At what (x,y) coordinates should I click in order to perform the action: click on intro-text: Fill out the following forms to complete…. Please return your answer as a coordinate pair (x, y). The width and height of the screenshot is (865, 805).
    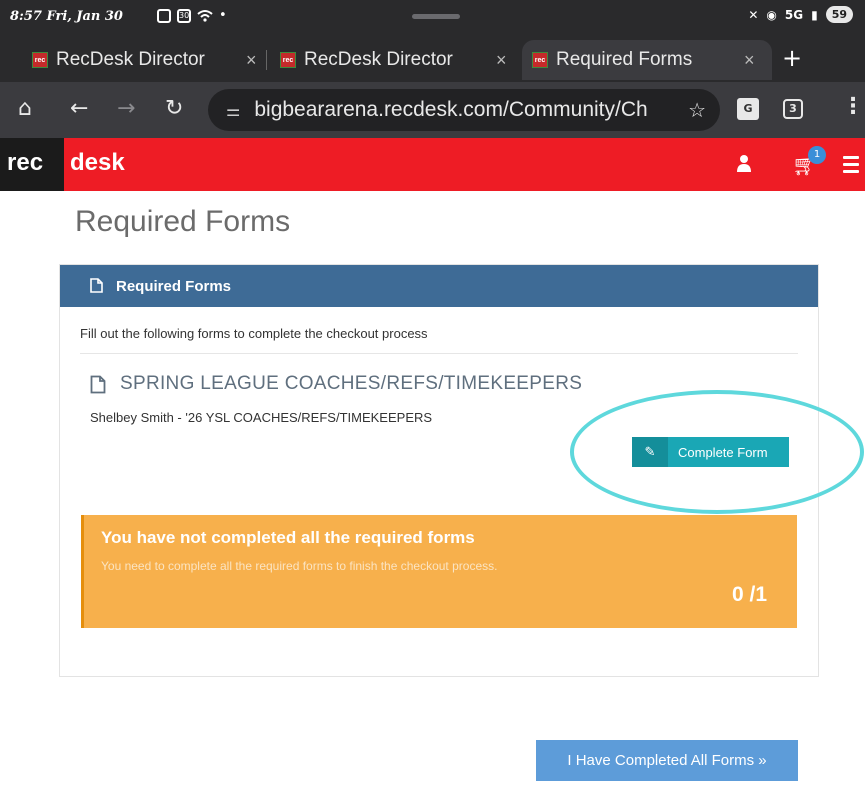
    Looking at the image, I should click on (254, 333).